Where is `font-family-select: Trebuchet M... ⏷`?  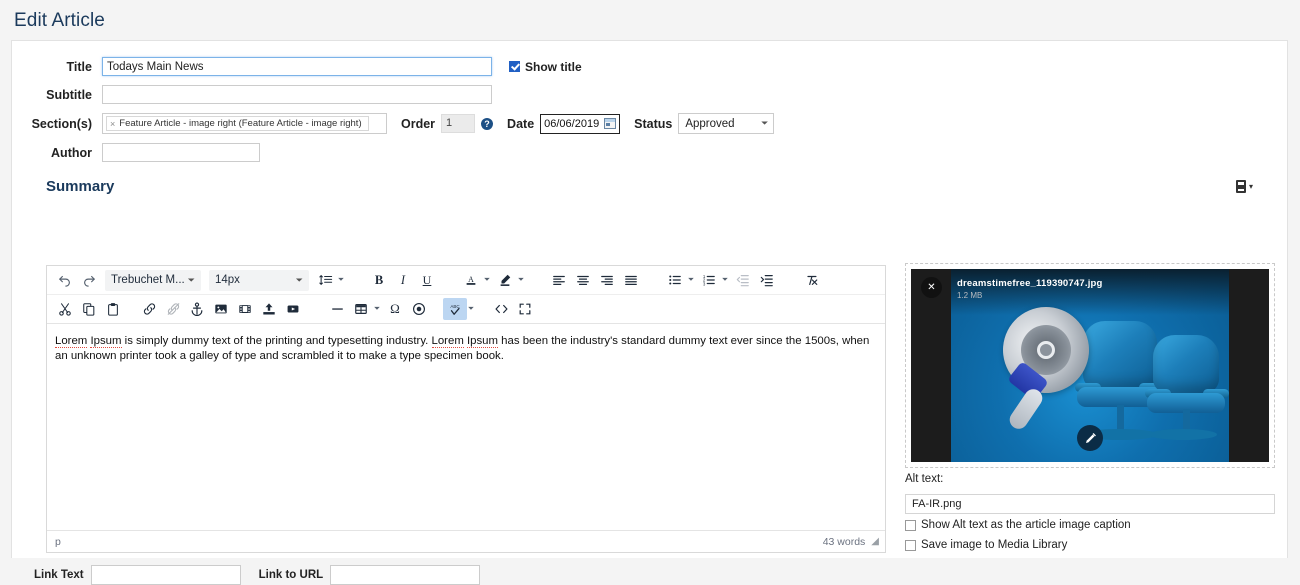
font-family-select: Trebuchet M... ⏷ is located at coordinates (153, 280).